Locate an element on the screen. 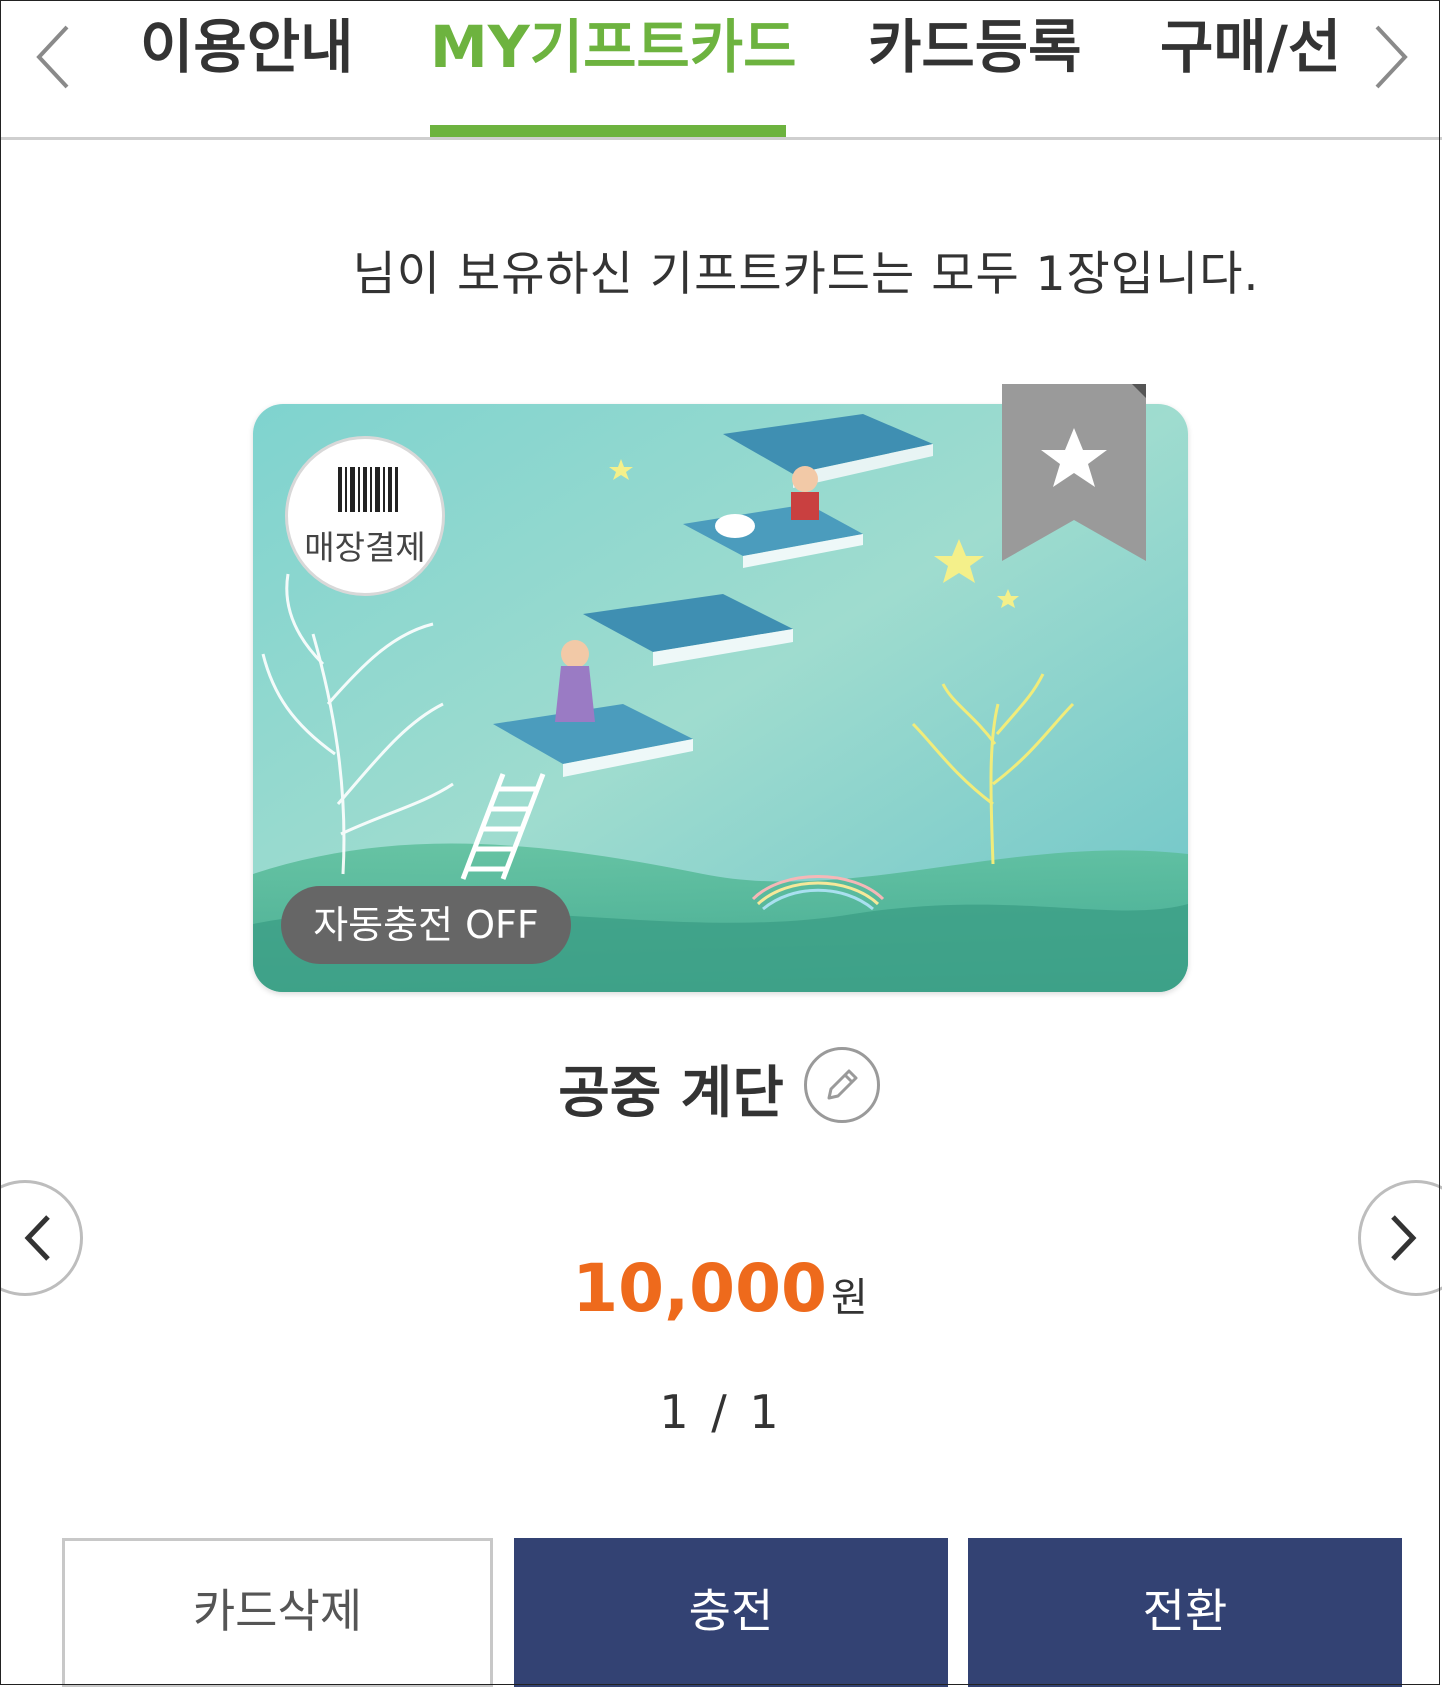 The height and width of the screenshot is (1687, 1442). barcode-icon is located at coordinates (368, 489).